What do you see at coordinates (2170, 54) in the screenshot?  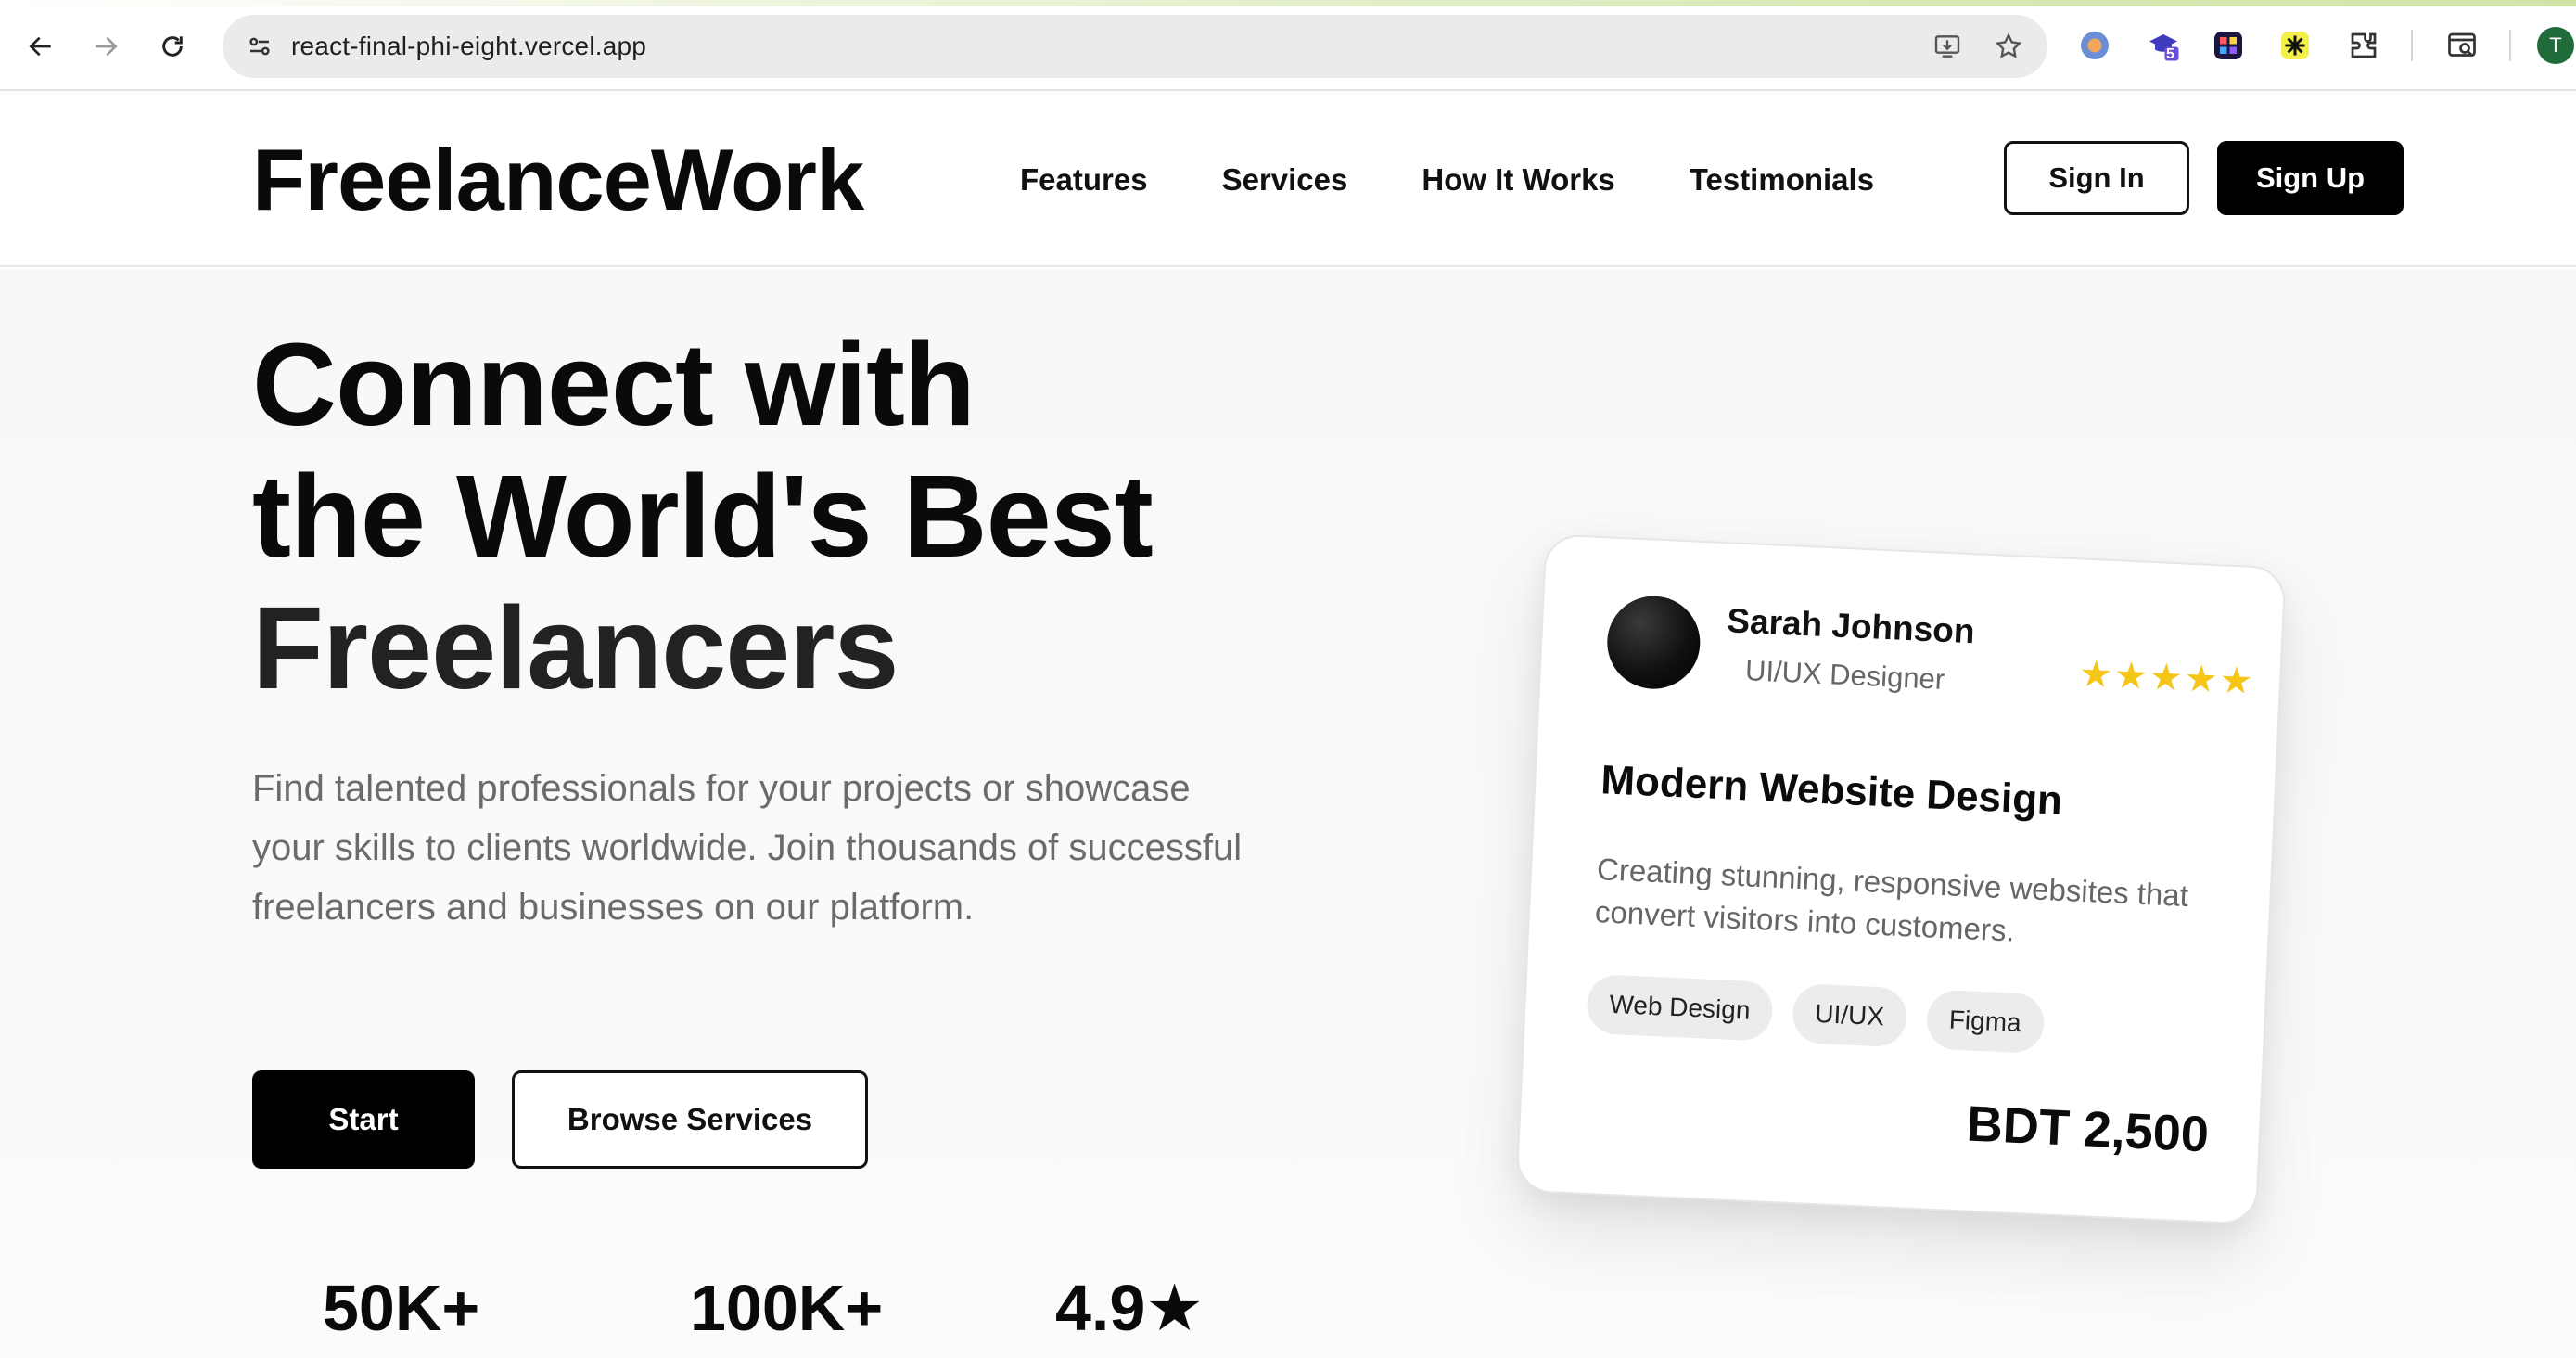 I see `extension-badge: 5` at bounding box center [2170, 54].